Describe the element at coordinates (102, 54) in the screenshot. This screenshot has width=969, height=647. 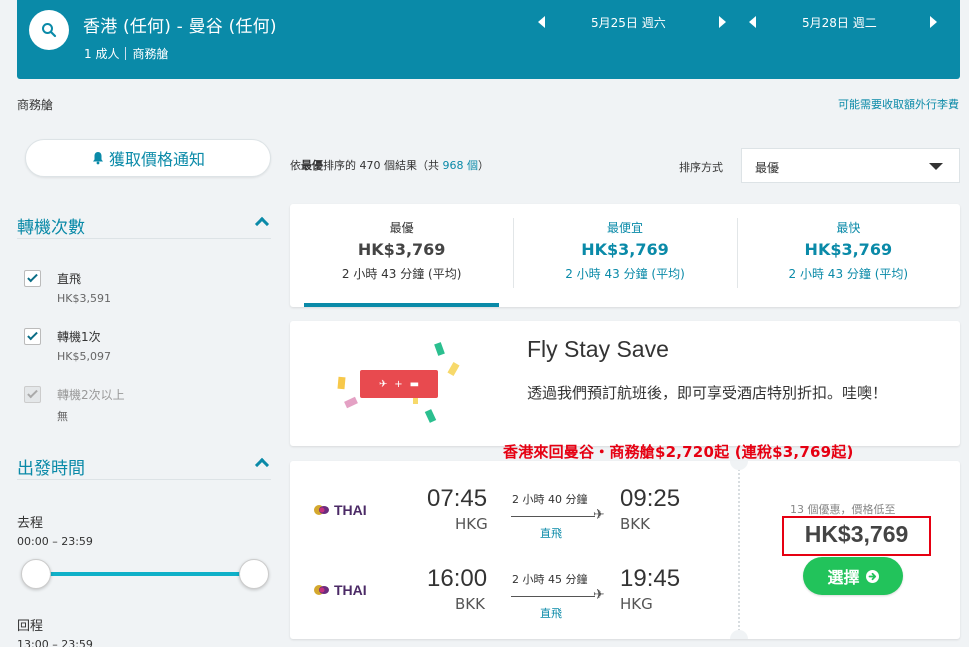
I see `passenger-count: 1 成人` at that location.